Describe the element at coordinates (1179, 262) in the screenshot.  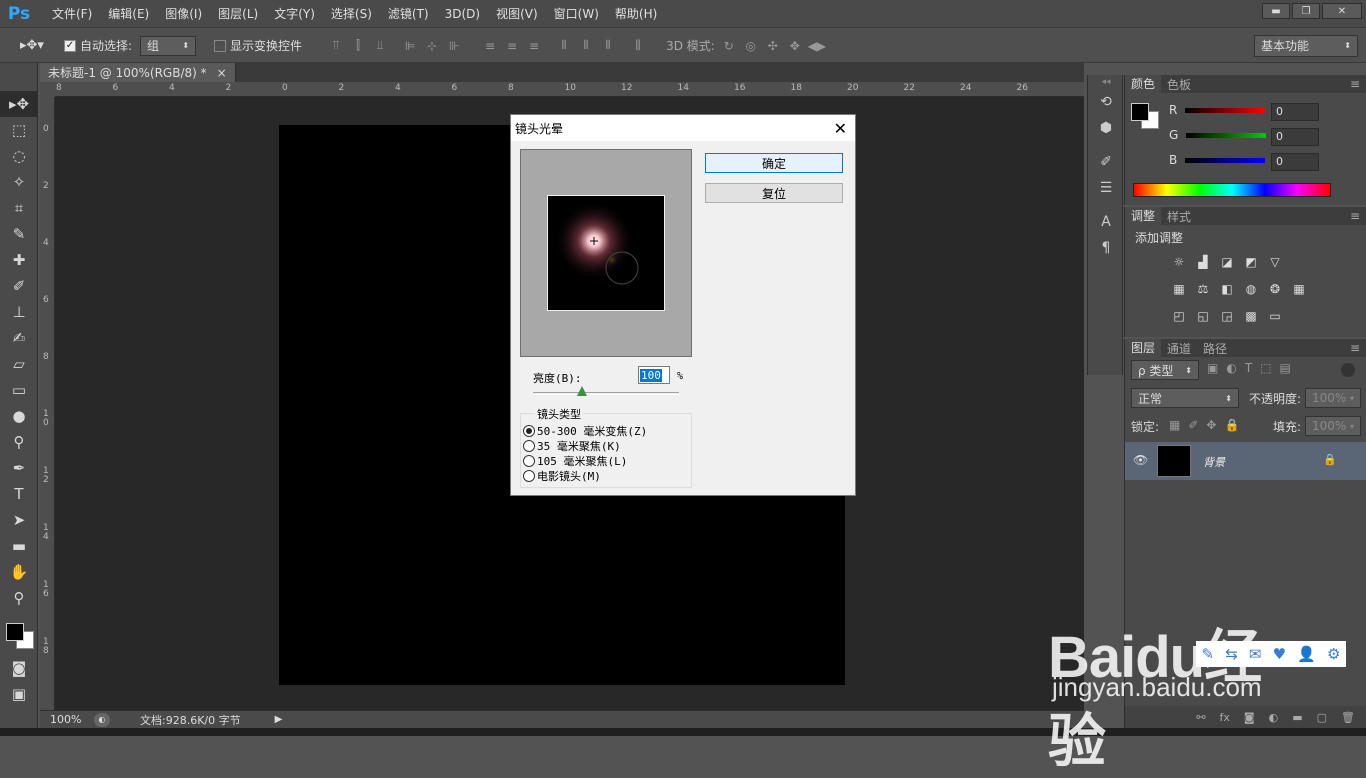
I see `brightness-contrast-icon: ☼` at that location.